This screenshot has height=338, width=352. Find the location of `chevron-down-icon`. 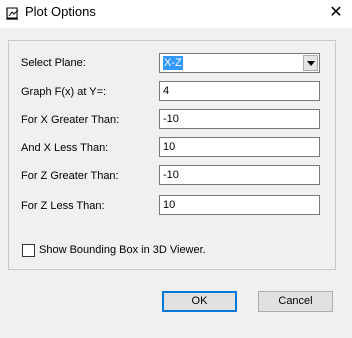

chevron-down-icon is located at coordinates (311, 63).